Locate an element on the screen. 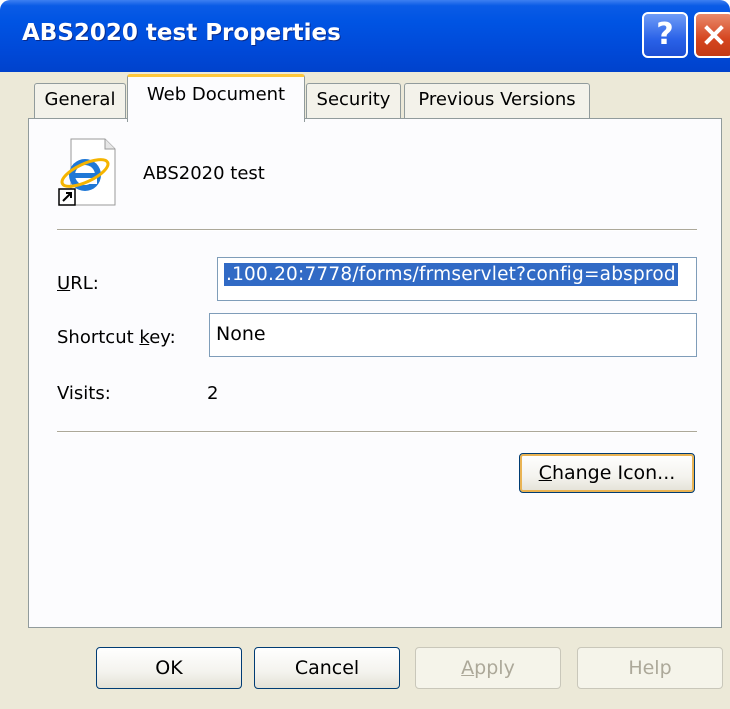  tab-label: Previous Versions is located at coordinates (497, 99).